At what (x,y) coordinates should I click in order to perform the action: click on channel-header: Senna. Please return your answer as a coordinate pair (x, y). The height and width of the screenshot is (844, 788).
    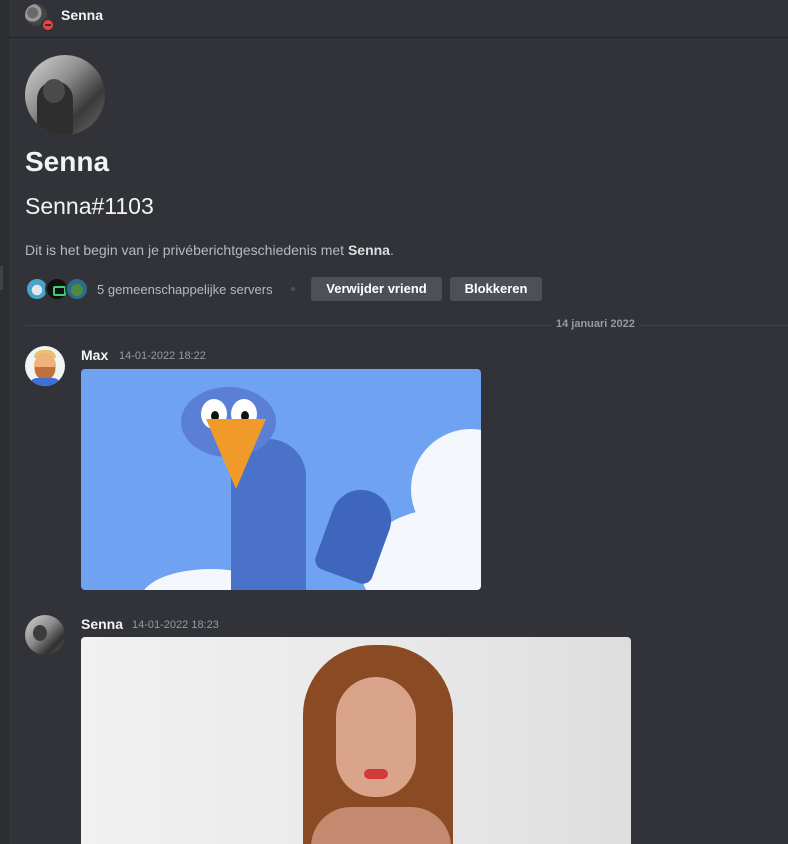
    Looking at the image, I should click on (394, 19).